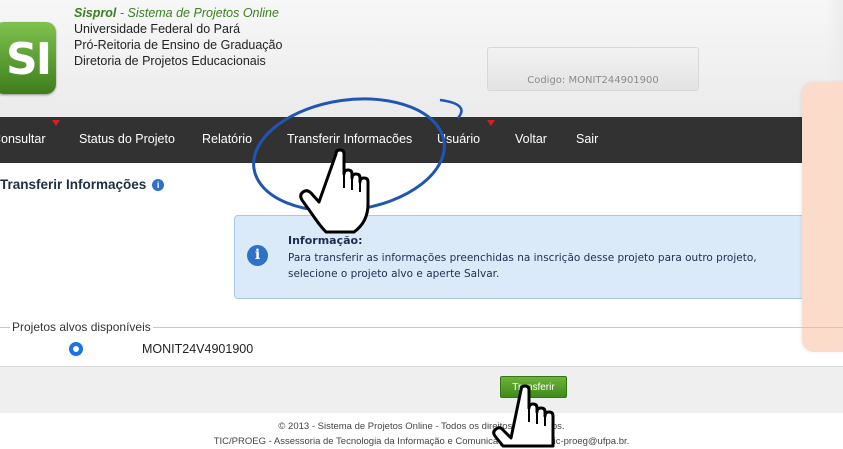 Image resolution: width=843 pixels, height=449 pixels. Describe the element at coordinates (587, 139) in the screenshot. I see `nav-sair: Sair` at that location.